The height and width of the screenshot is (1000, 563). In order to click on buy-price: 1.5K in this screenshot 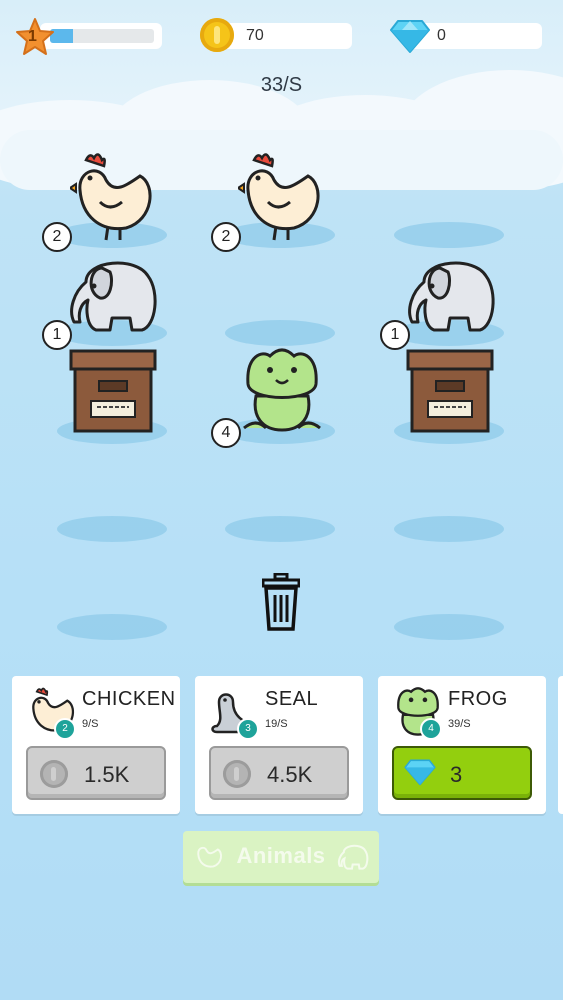, I will do `click(107, 774)`.